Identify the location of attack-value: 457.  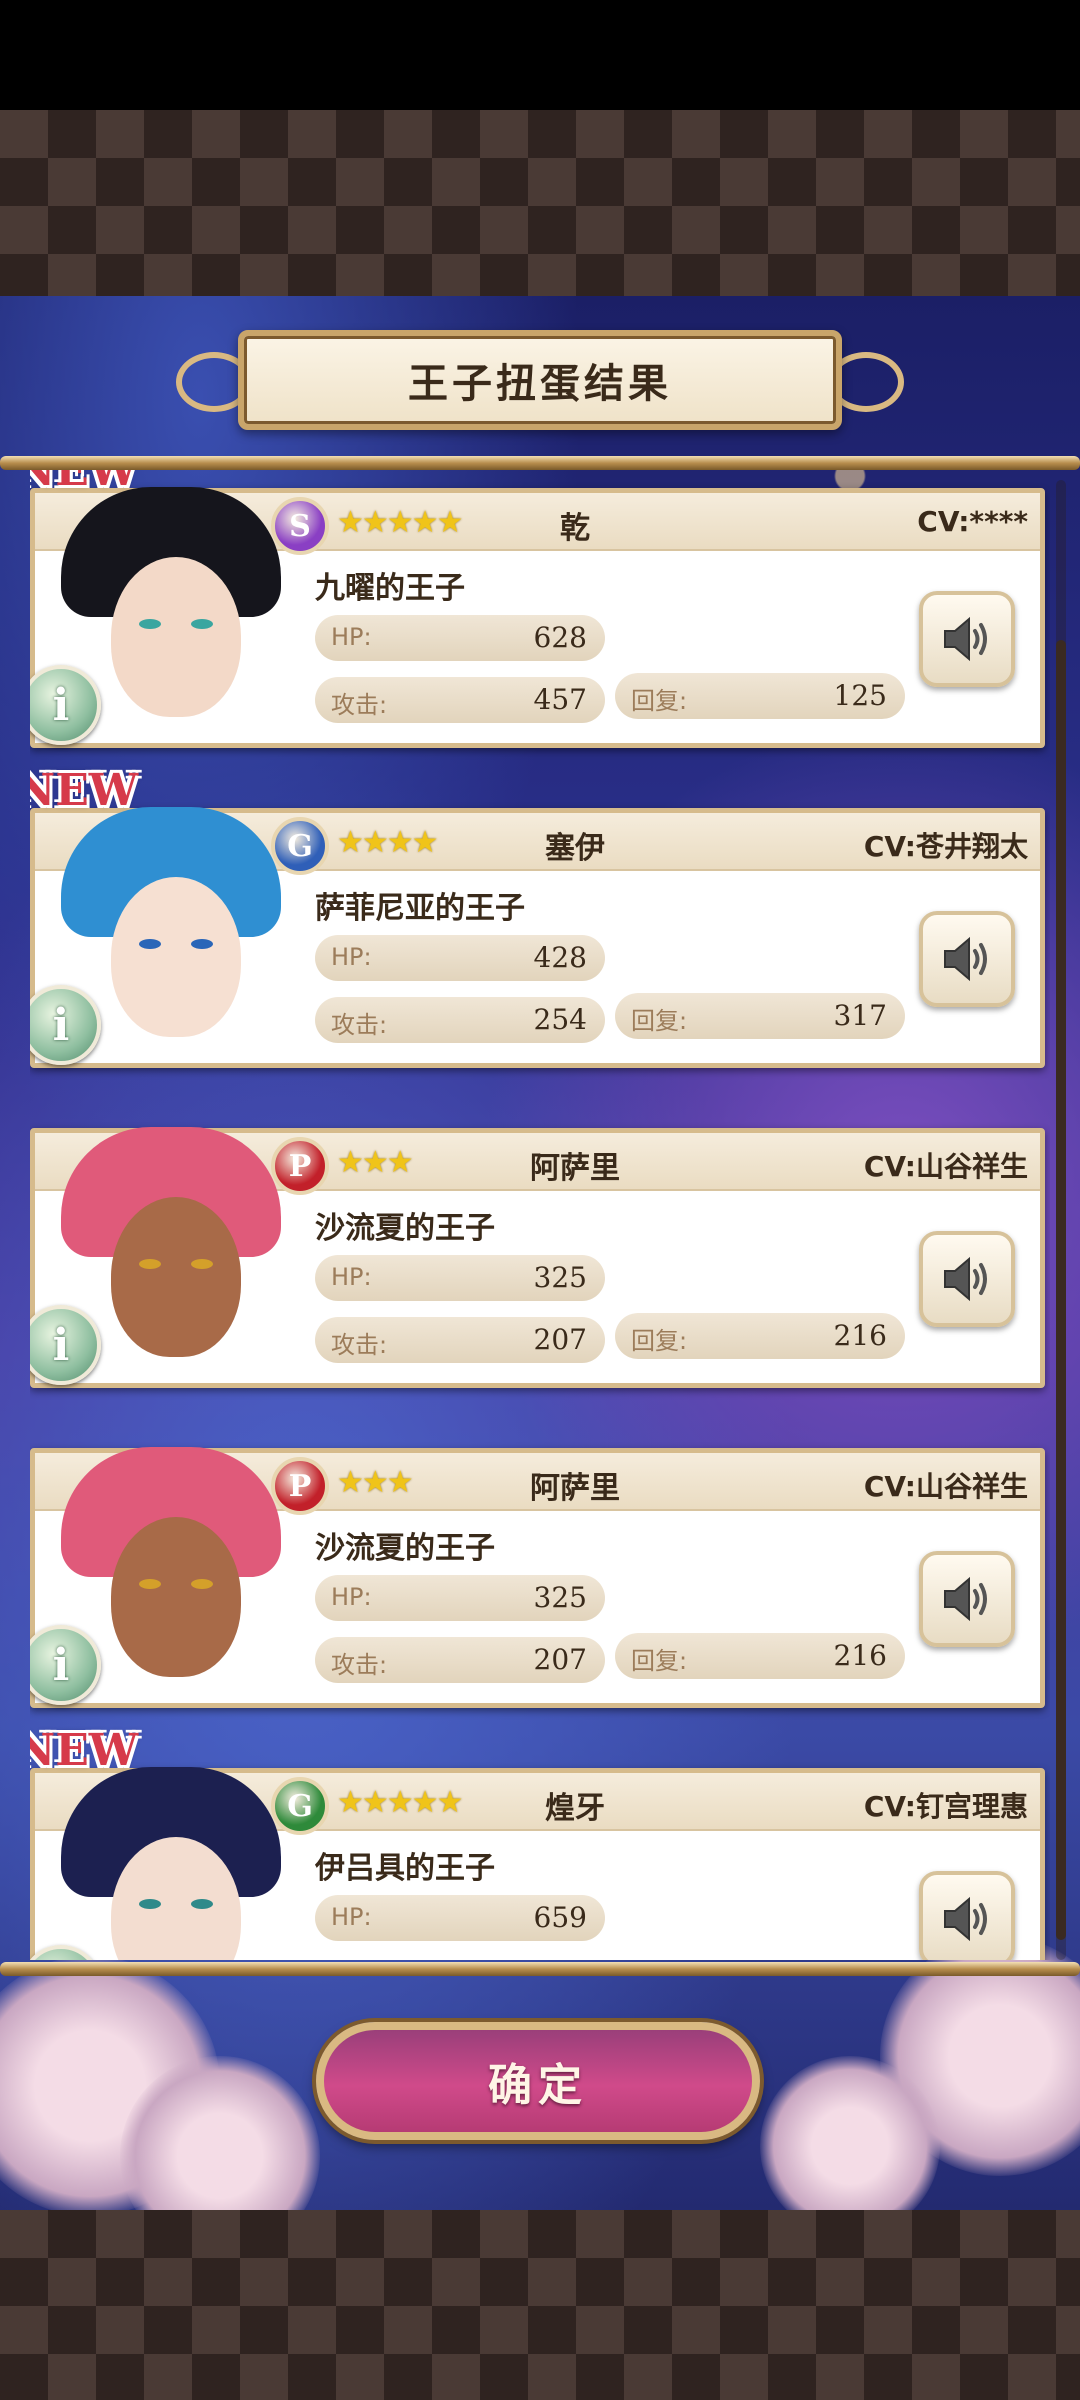
(560, 699).